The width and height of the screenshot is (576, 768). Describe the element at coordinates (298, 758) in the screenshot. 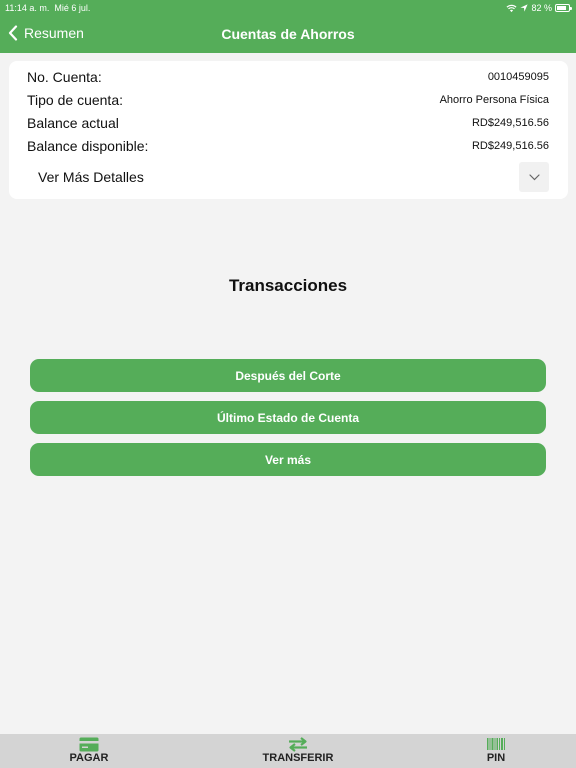

I see `tab-transferir-label: TRANSFERIR` at that location.